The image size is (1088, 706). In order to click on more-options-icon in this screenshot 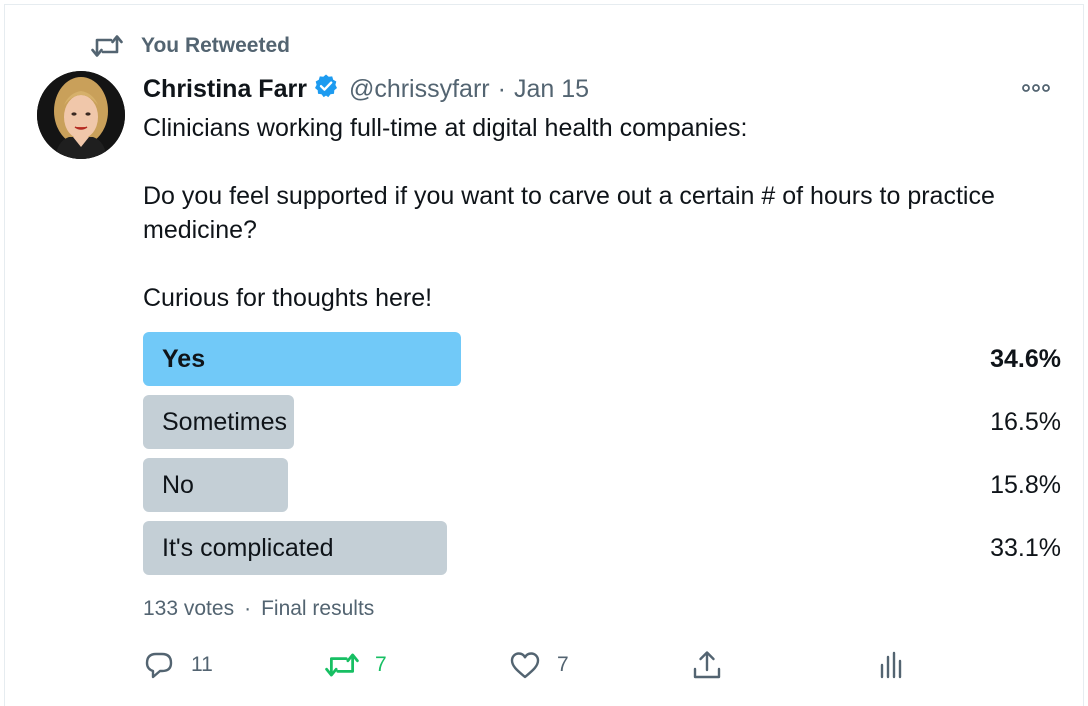, I will do `click(1036, 88)`.